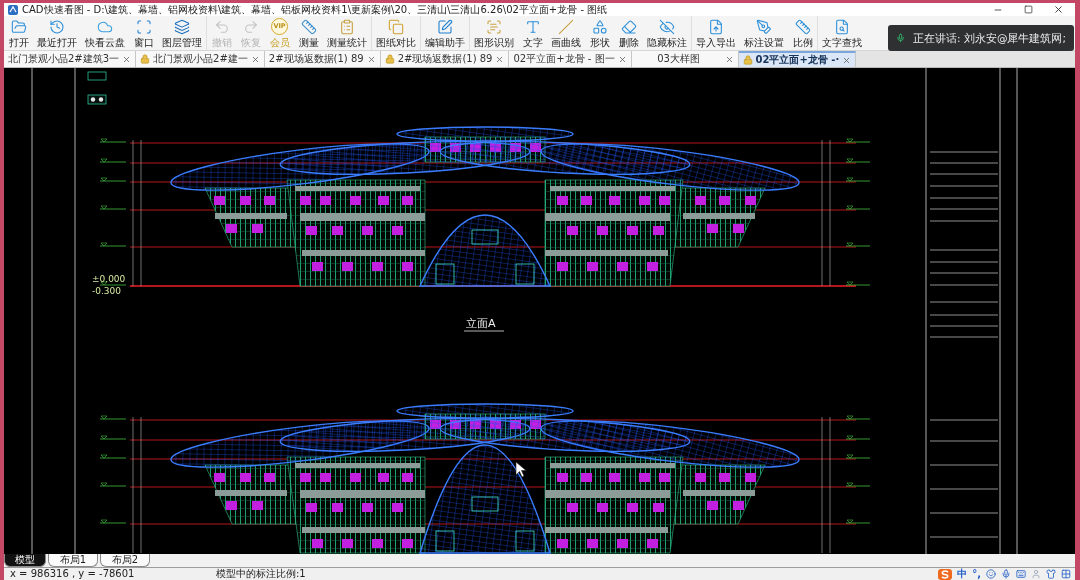 This screenshot has height=580, width=1080. What do you see at coordinates (989, 38) in the screenshot?
I see `speaker-text: 正在讲话: 刘永安@犀牛建筑网;` at bounding box center [989, 38].